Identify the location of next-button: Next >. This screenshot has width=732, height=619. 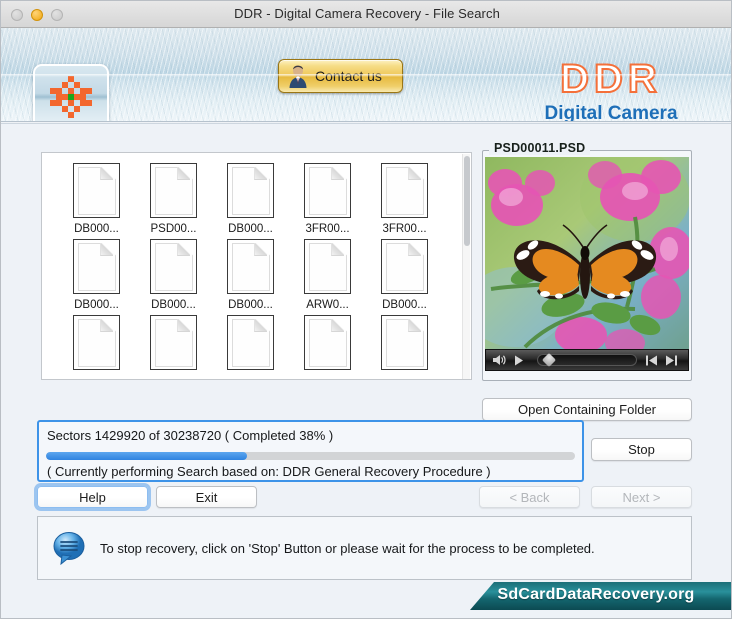
(641, 497).